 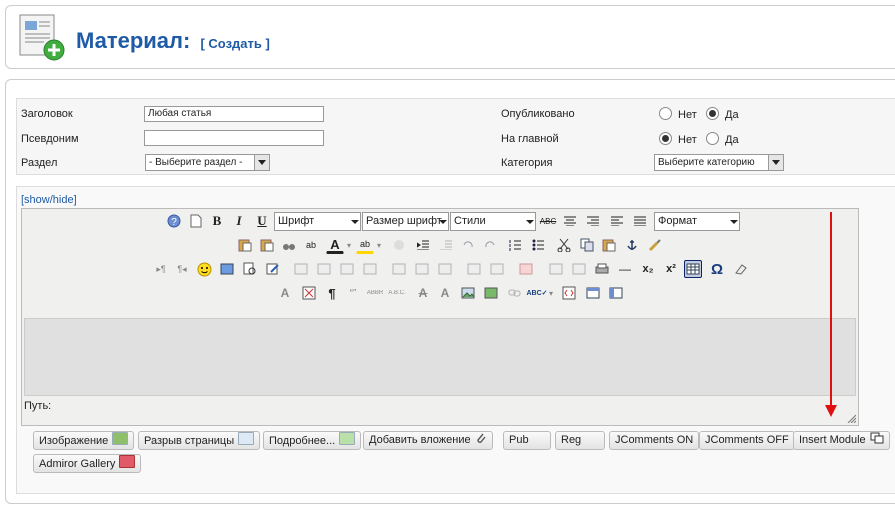 I want to click on indent-icon, so click(x=423, y=245).